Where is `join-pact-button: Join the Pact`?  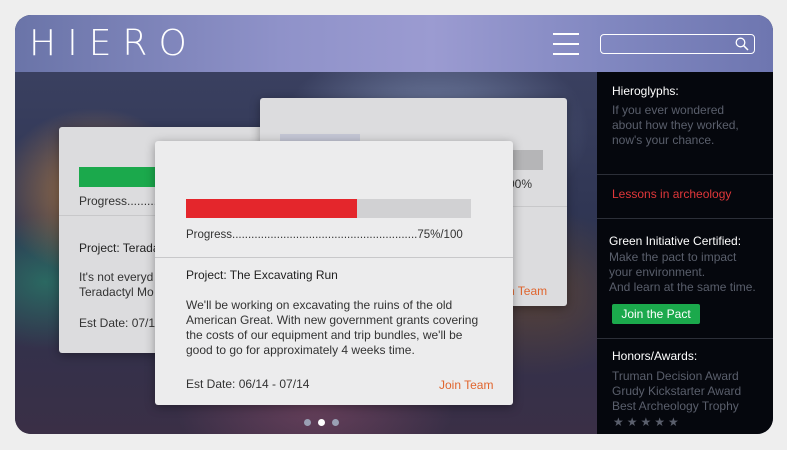
join-pact-button: Join the Pact is located at coordinates (656, 314).